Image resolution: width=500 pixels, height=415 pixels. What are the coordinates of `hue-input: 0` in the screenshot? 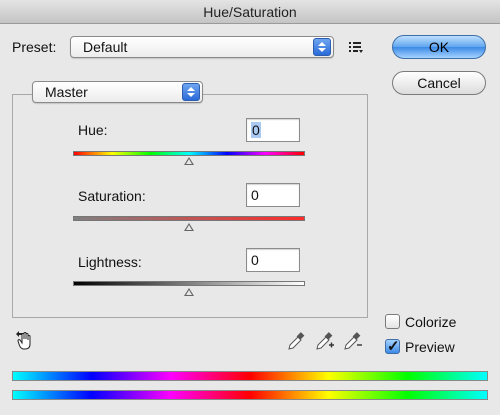 It's located at (273, 130).